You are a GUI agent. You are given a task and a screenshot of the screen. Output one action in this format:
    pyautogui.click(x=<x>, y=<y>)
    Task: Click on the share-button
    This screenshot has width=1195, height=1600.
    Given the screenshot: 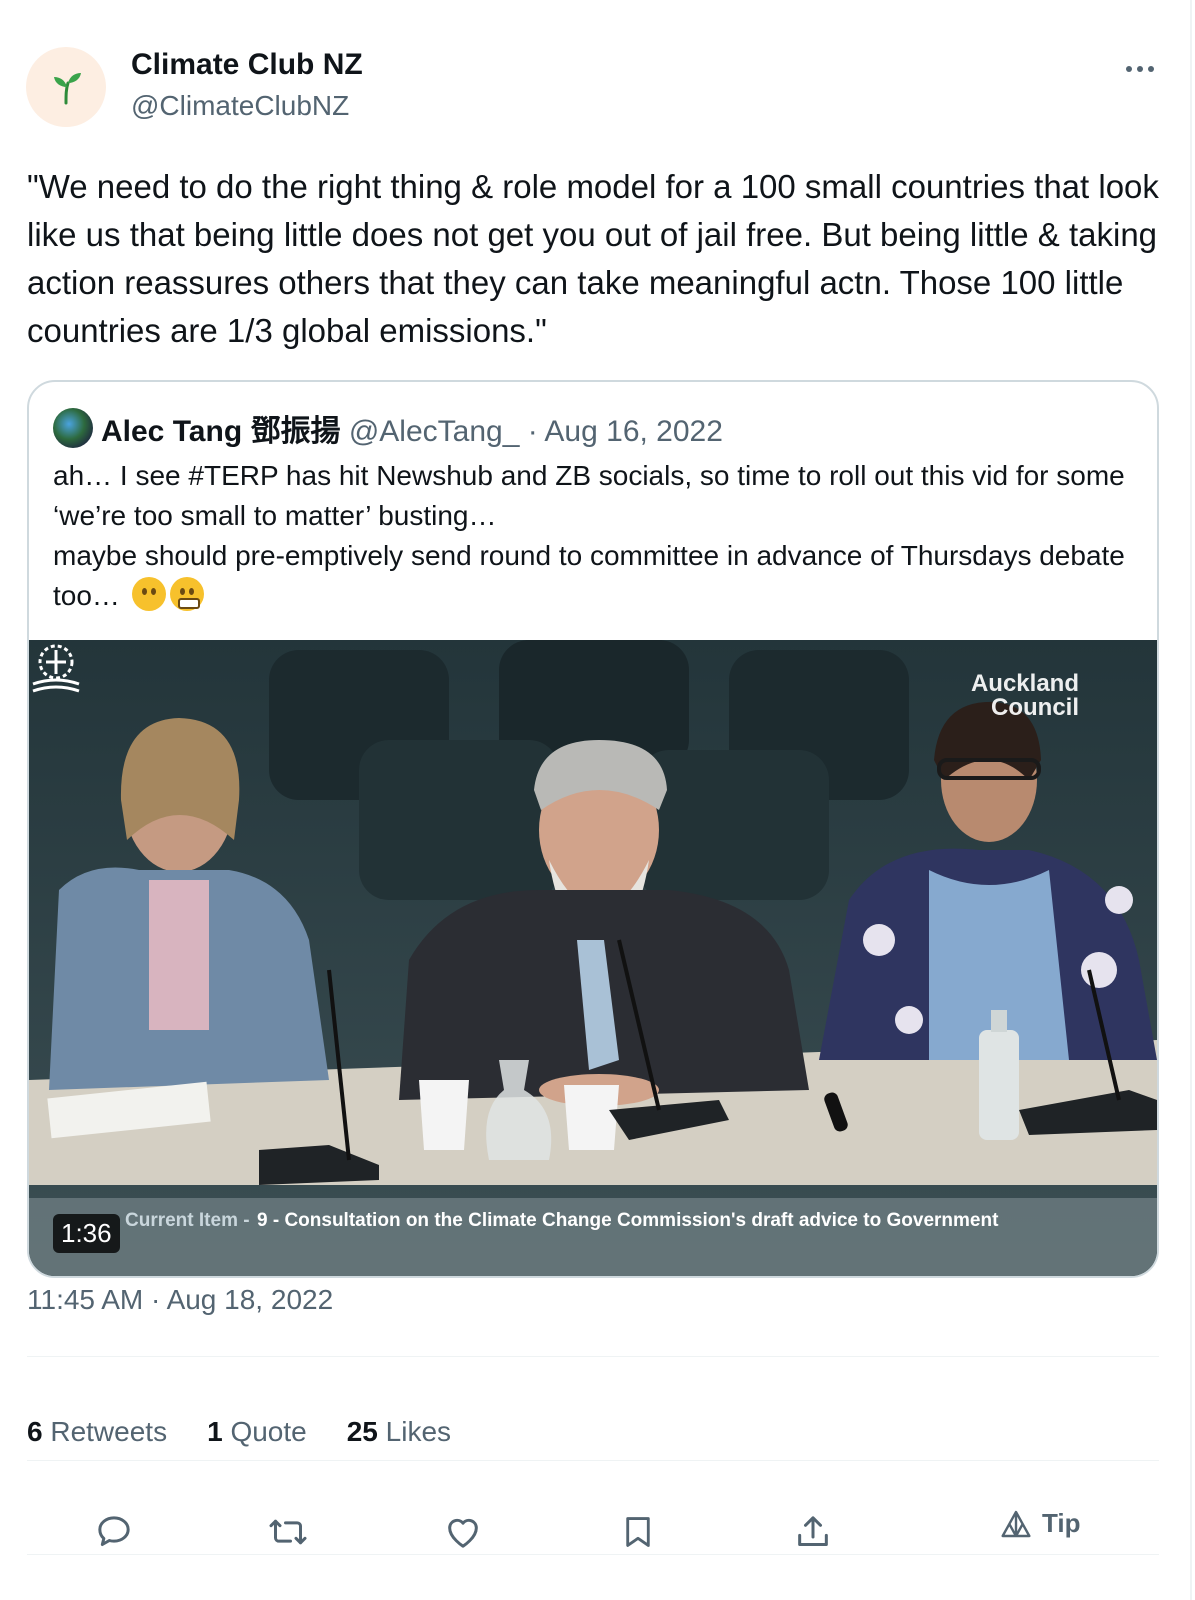 What is the action you would take?
    pyautogui.click(x=813, y=1532)
    